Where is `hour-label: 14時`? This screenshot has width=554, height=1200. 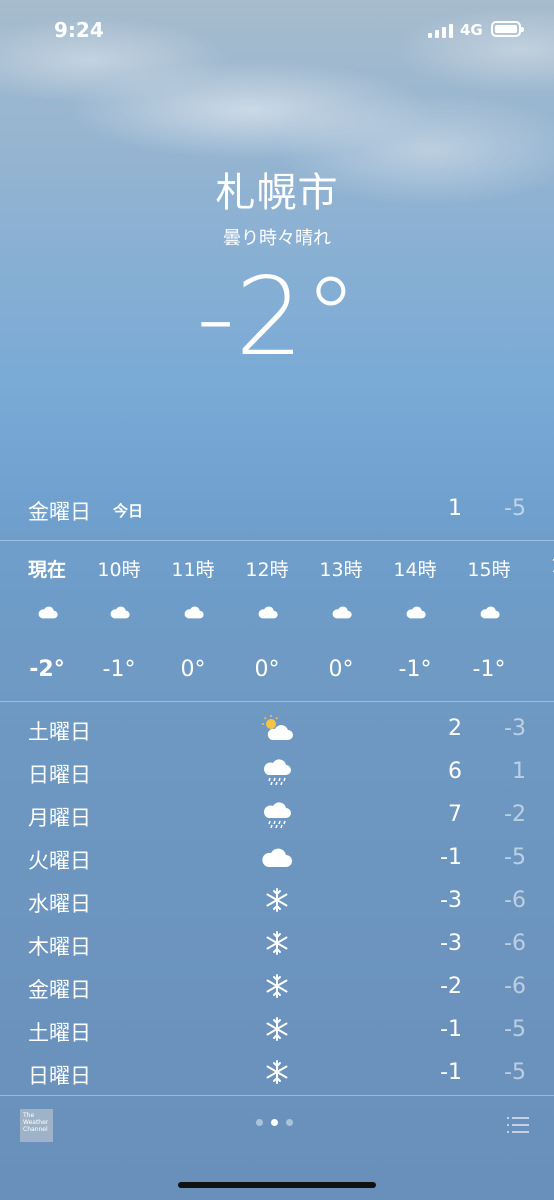 hour-label: 14時 is located at coordinates (415, 570).